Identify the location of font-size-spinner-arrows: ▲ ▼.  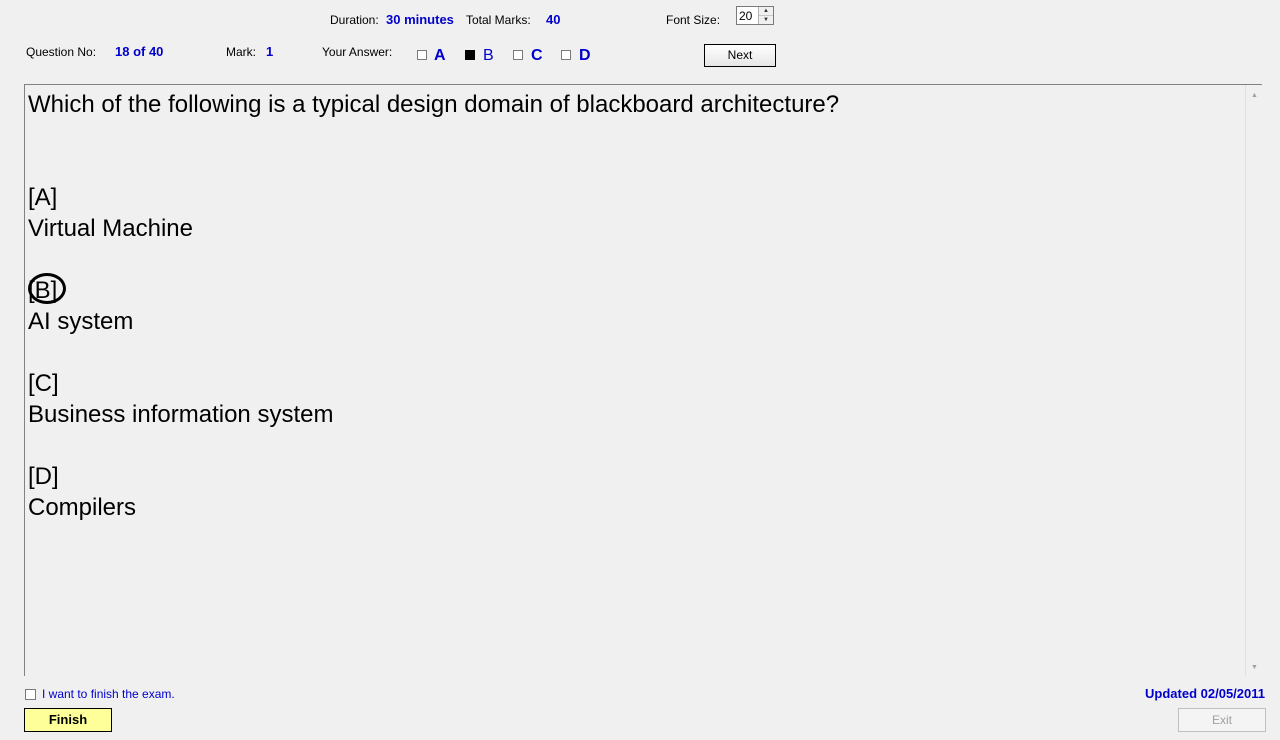
(765, 15).